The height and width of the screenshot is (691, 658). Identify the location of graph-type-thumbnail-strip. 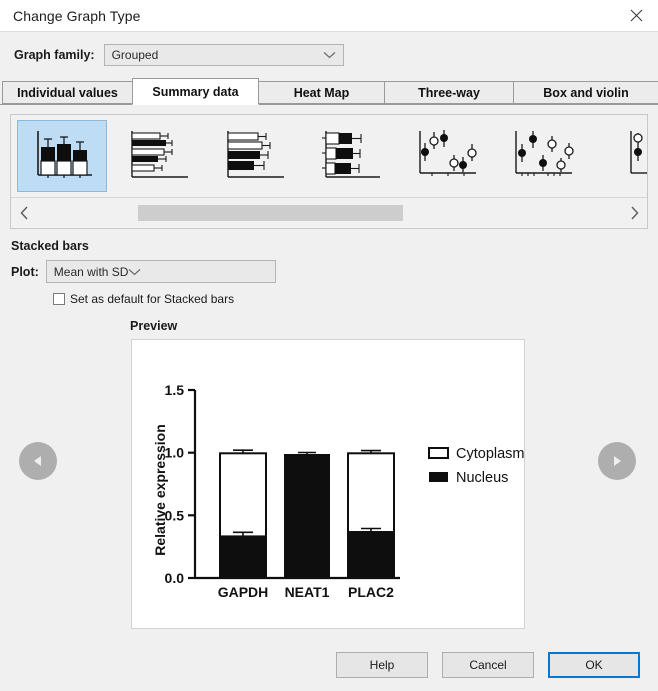
(329, 156).